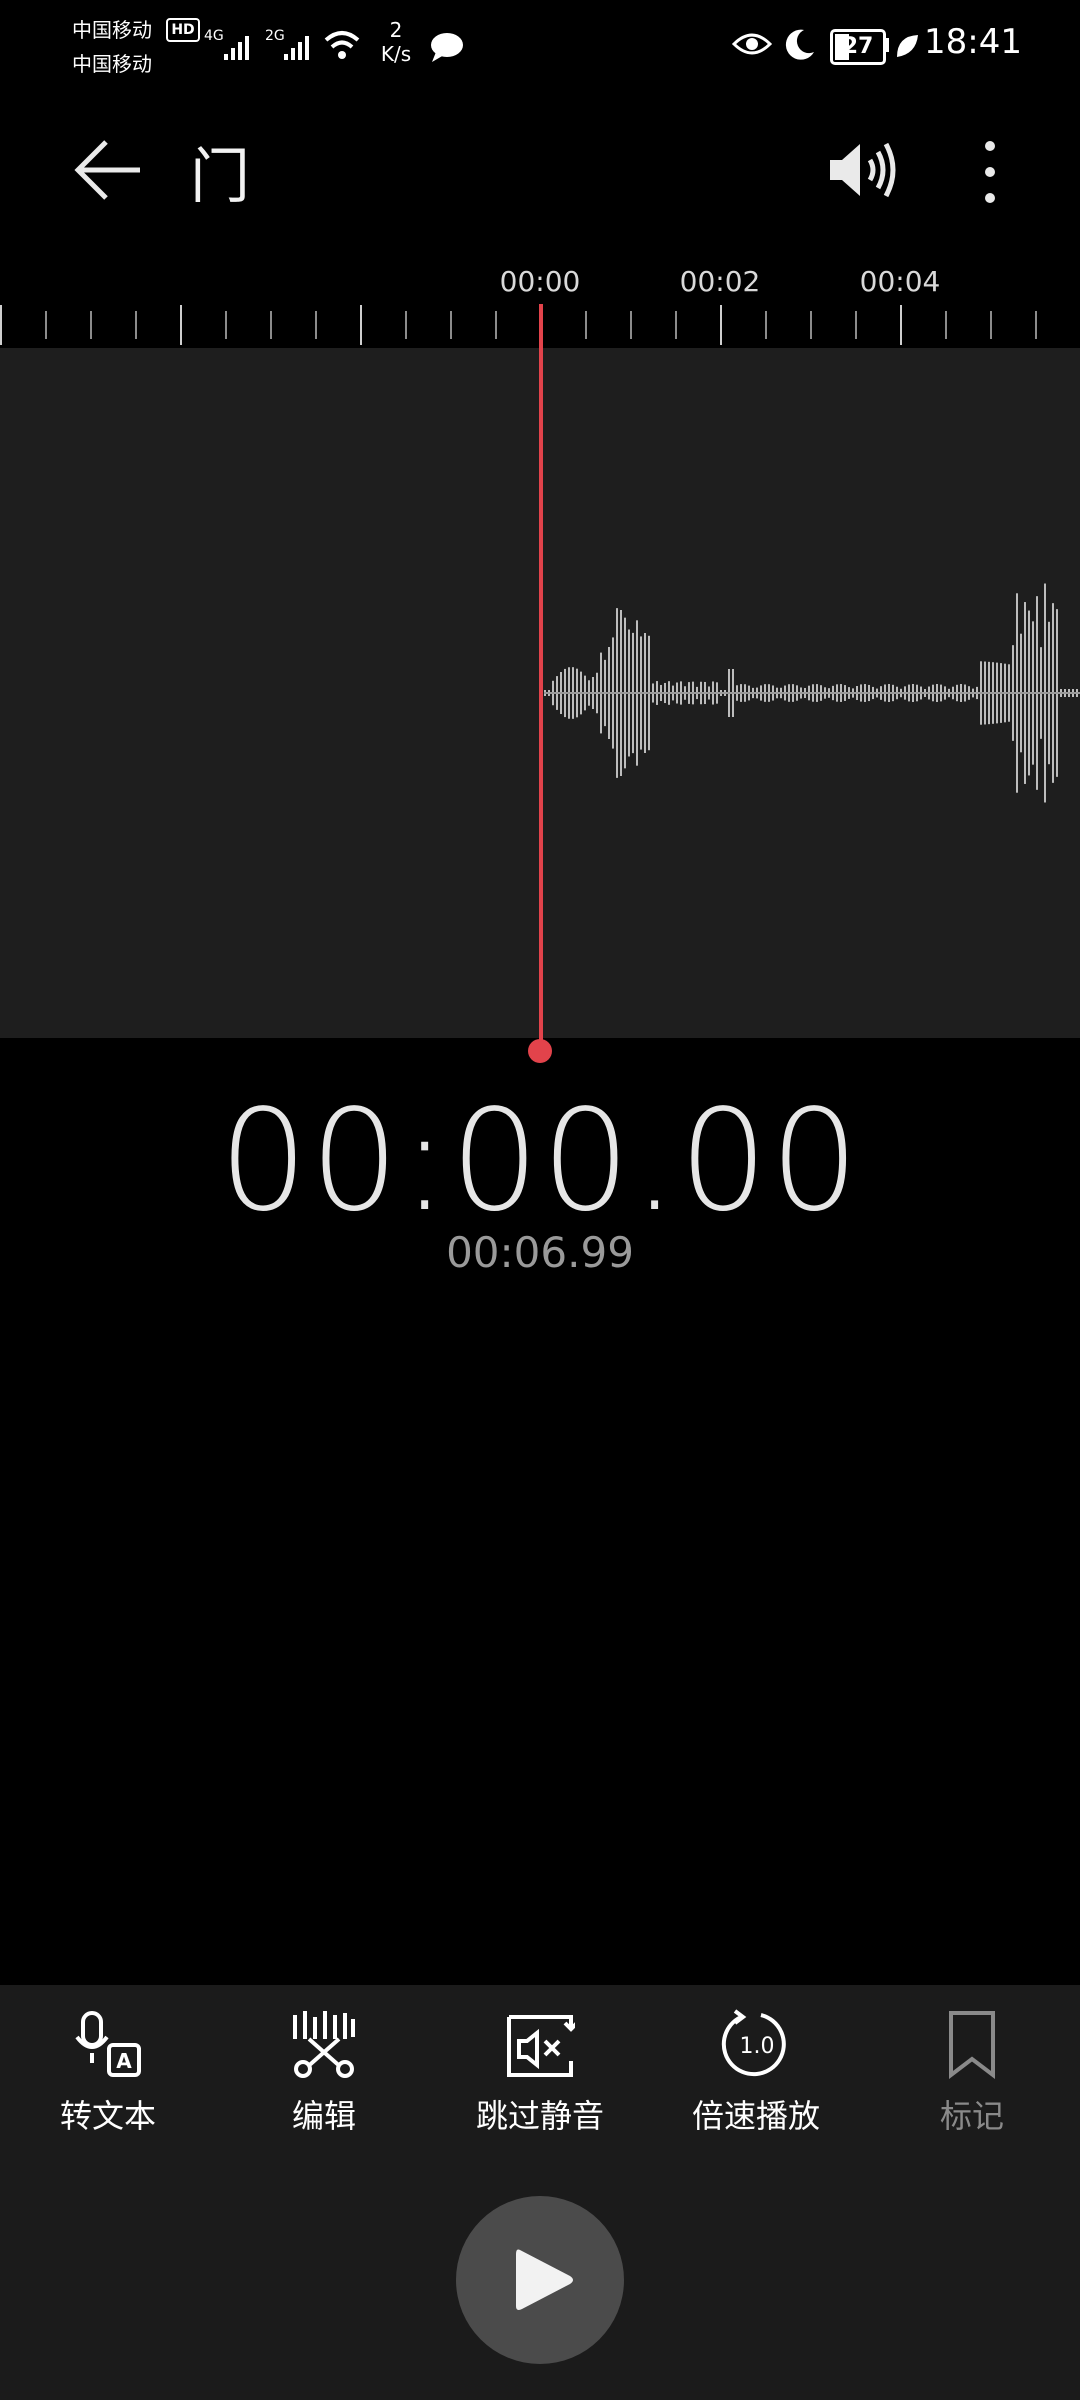  I want to click on svg-text: A, so click(124, 2061).